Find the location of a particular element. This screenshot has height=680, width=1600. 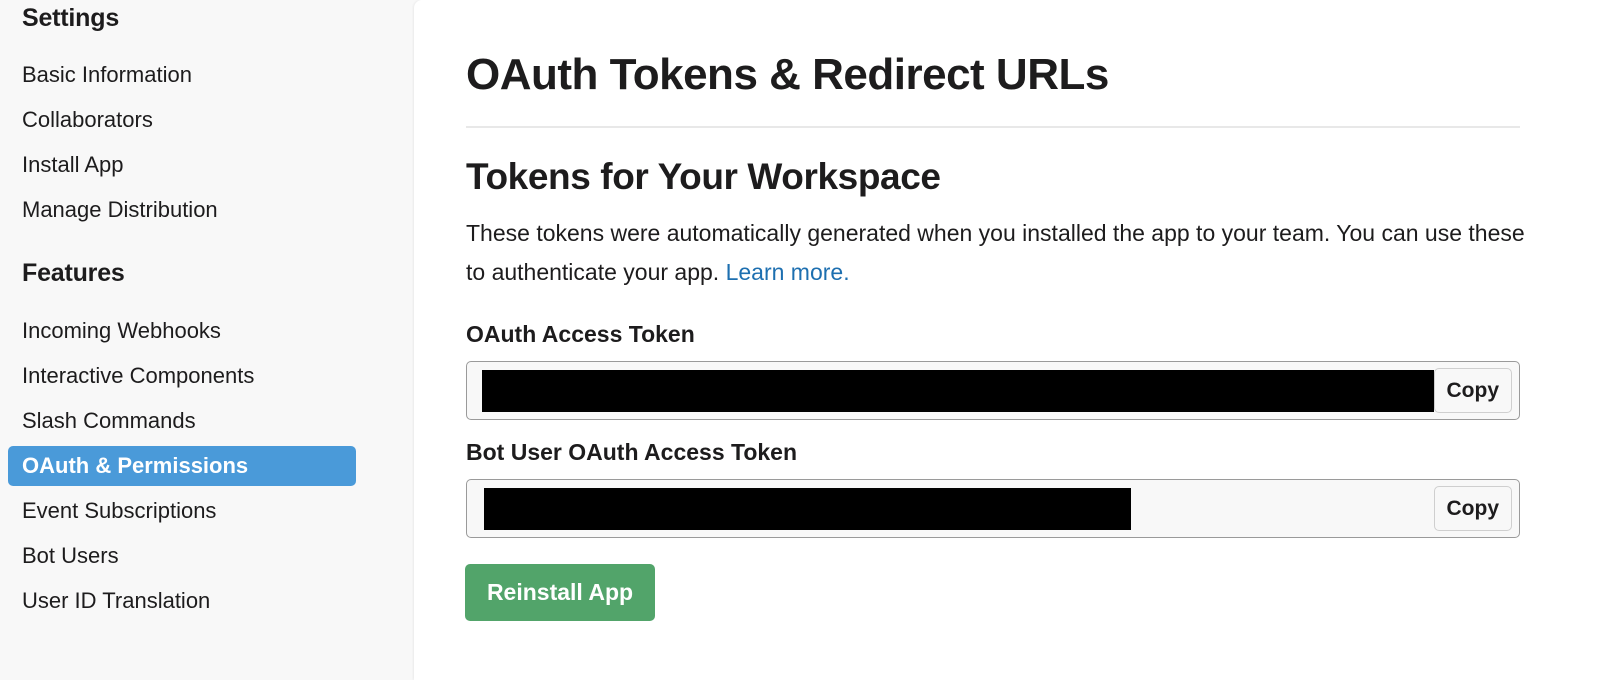

sidebar-item-user-id-translation: User ID Translation is located at coordinates (182, 601).